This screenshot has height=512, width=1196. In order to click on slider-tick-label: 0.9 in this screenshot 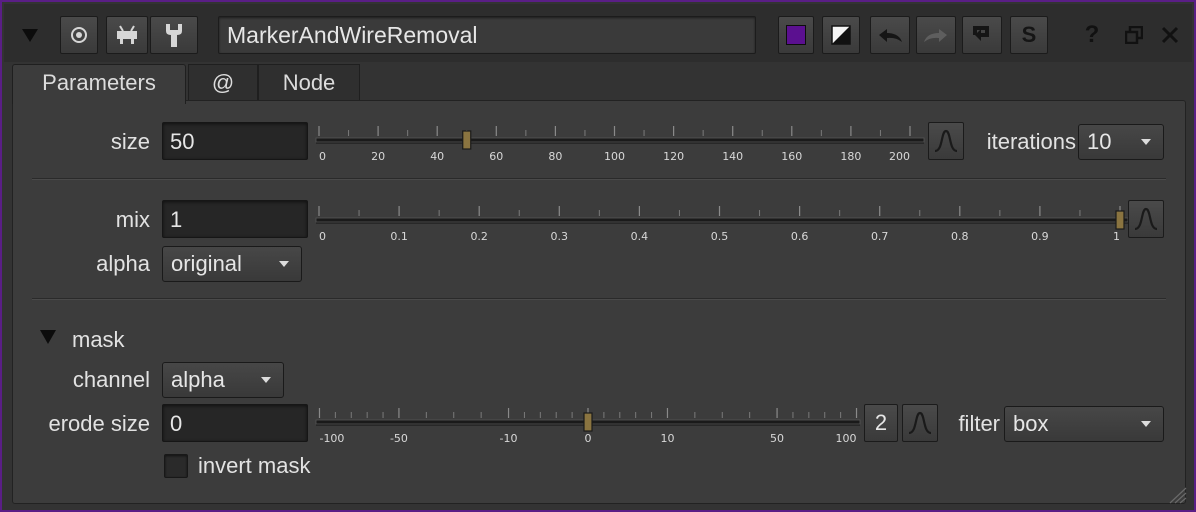, I will do `click(1040, 236)`.